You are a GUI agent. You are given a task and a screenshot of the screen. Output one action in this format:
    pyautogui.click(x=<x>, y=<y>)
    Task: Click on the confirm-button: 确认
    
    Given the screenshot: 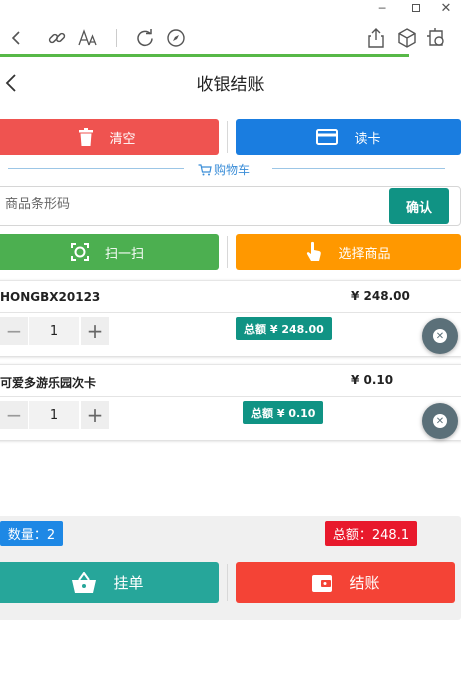 What is the action you would take?
    pyautogui.click(x=419, y=206)
    